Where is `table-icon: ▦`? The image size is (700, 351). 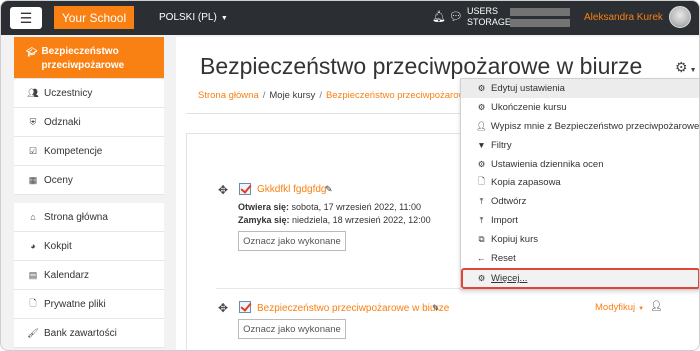
table-icon: ▦ is located at coordinates (33, 179).